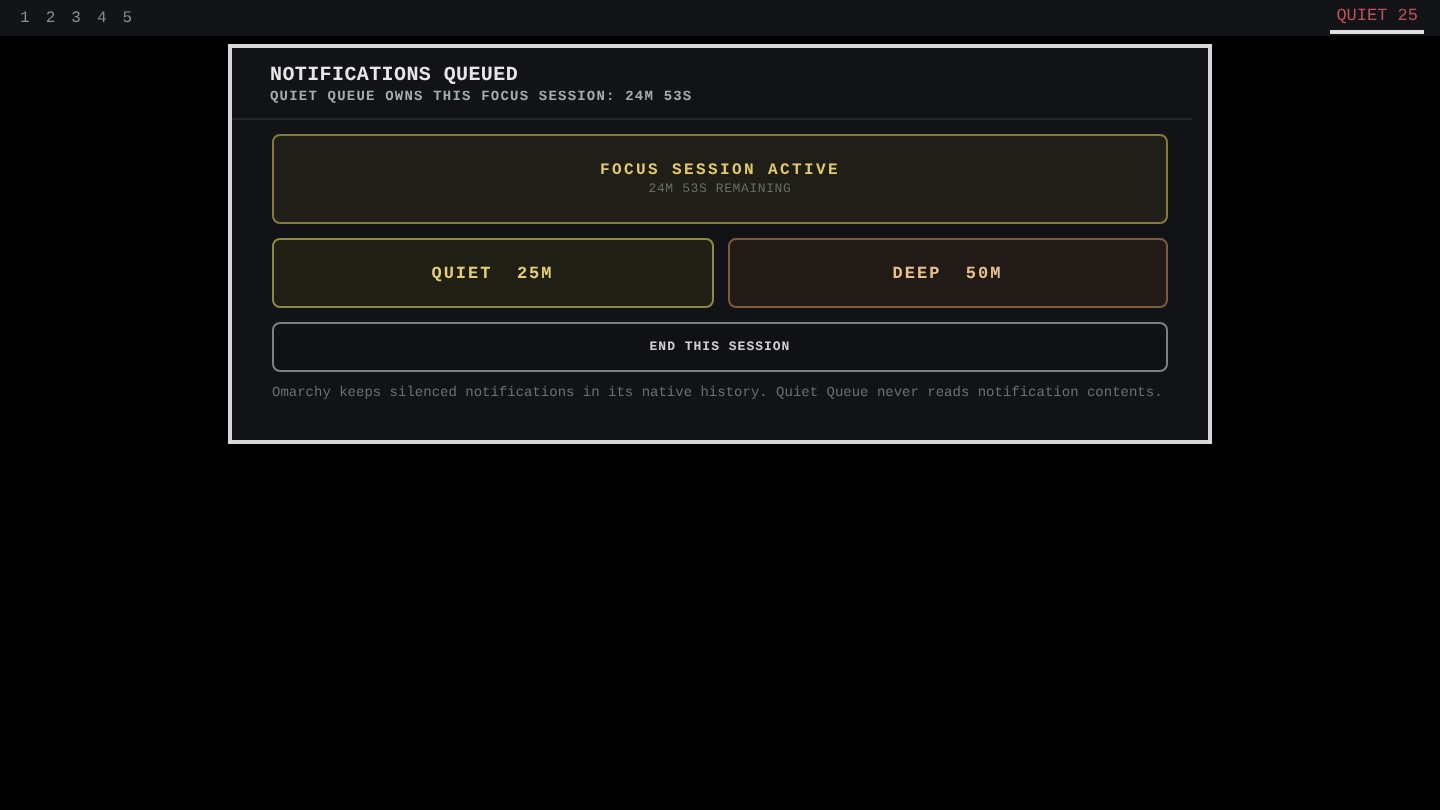  What do you see at coordinates (101, 18) in the screenshot?
I see `workspace-number: 4` at bounding box center [101, 18].